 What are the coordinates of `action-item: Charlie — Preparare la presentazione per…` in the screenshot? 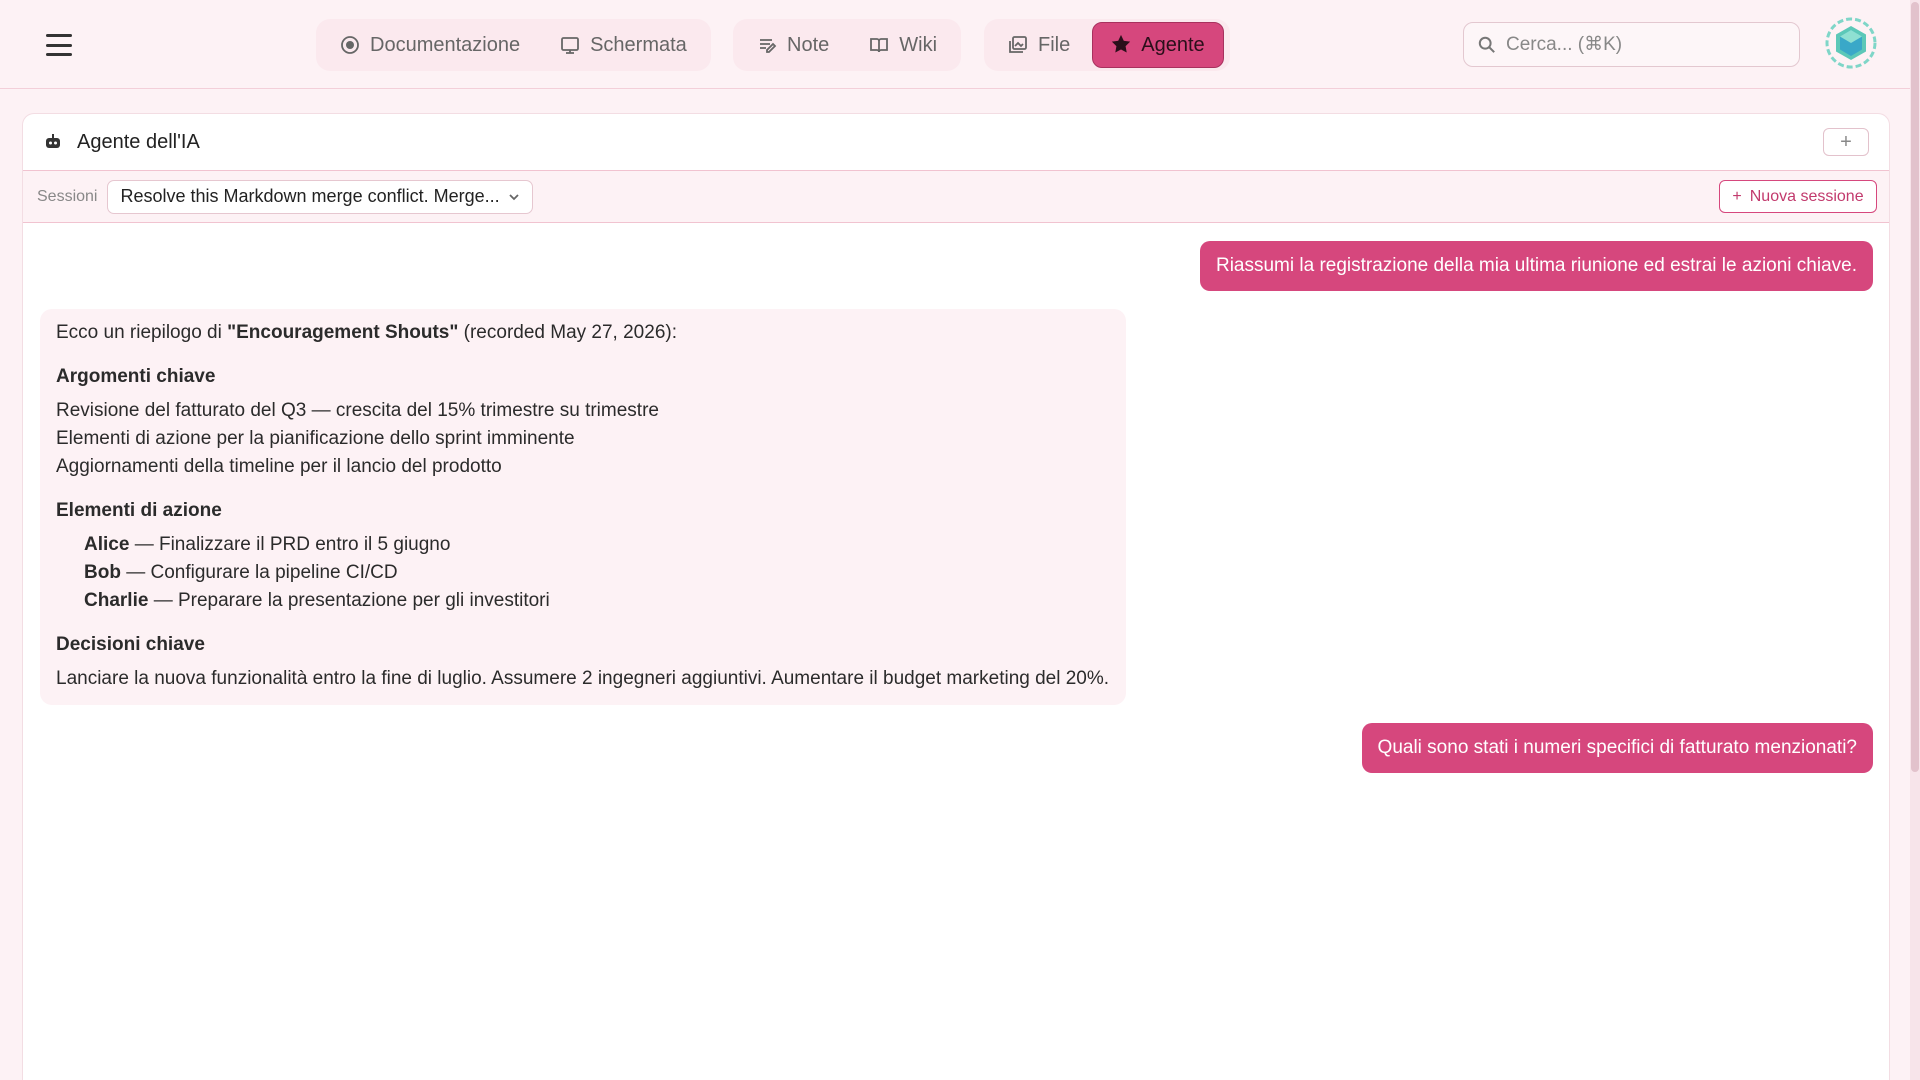 It's located at (583, 601).